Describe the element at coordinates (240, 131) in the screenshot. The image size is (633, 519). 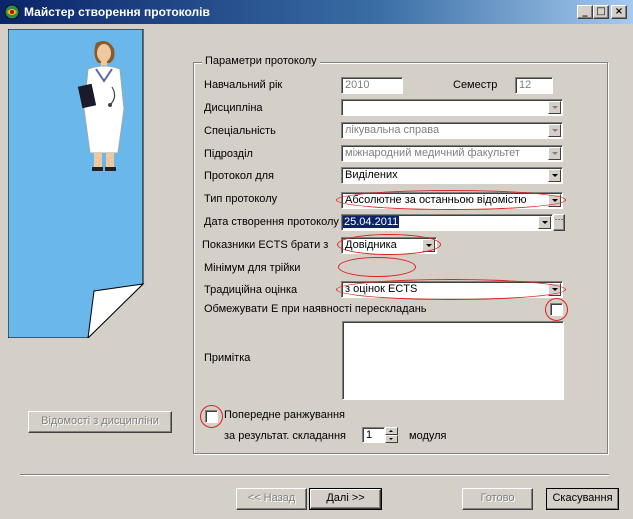
I see `specialty-label: Спеціальність` at that location.